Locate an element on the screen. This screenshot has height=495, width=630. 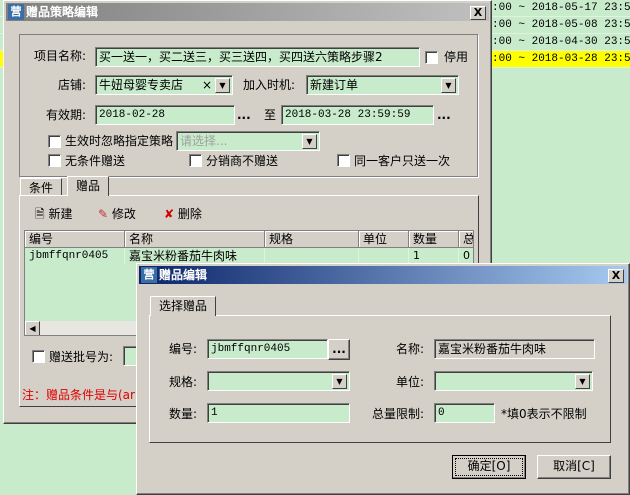
once-label: 同一客户只送一次 is located at coordinates (402, 161).